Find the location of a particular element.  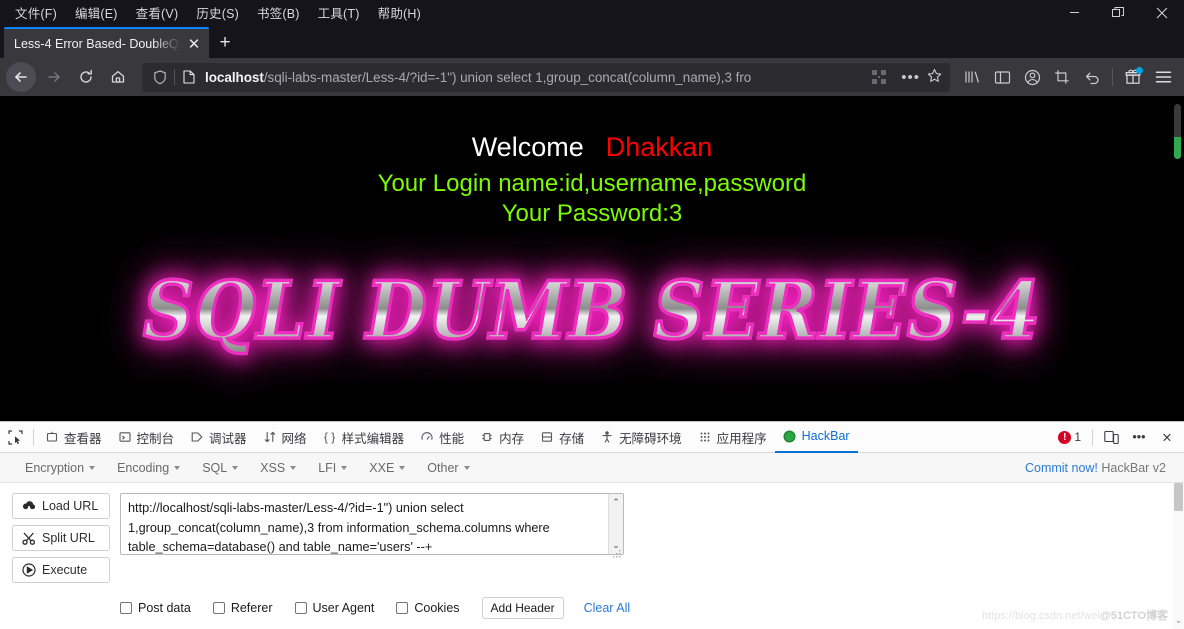

devtools-tab-label: 网络 is located at coordinates (294, 438).